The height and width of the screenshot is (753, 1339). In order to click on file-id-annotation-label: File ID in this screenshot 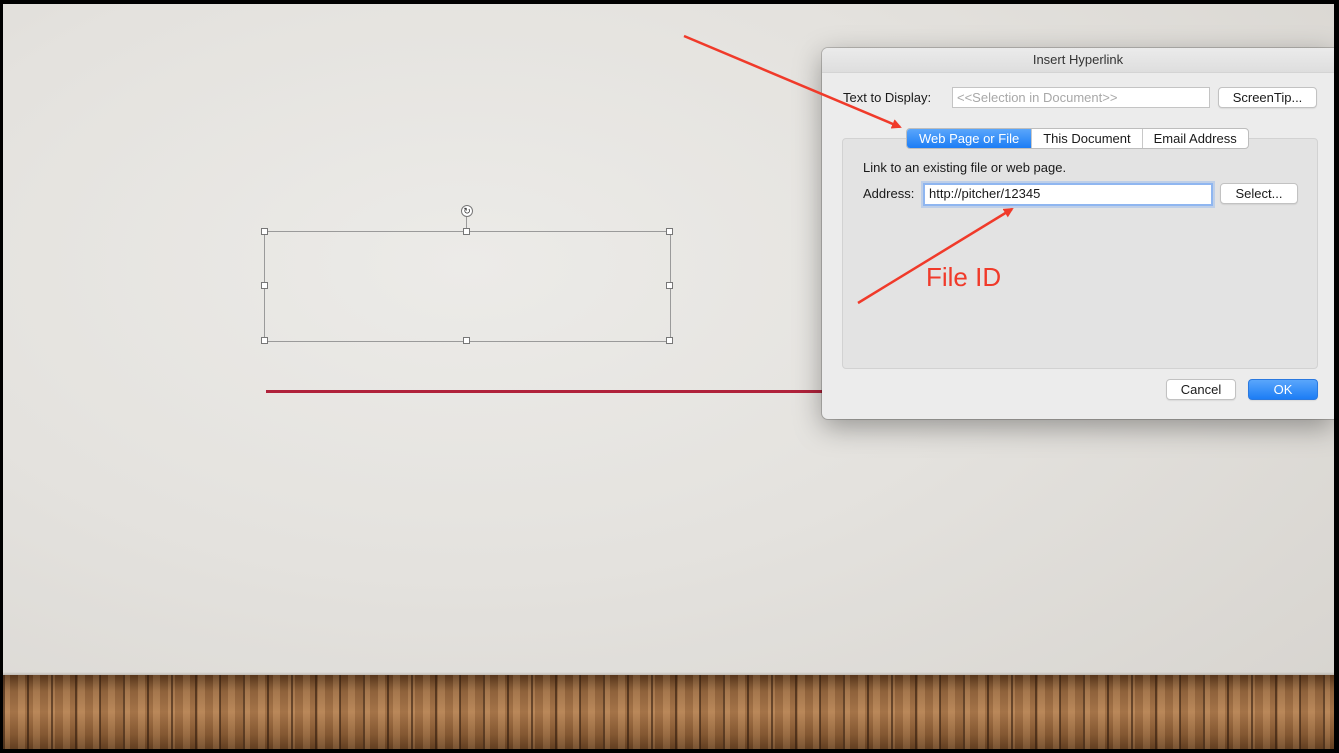, I will do `click(964, 277)`.